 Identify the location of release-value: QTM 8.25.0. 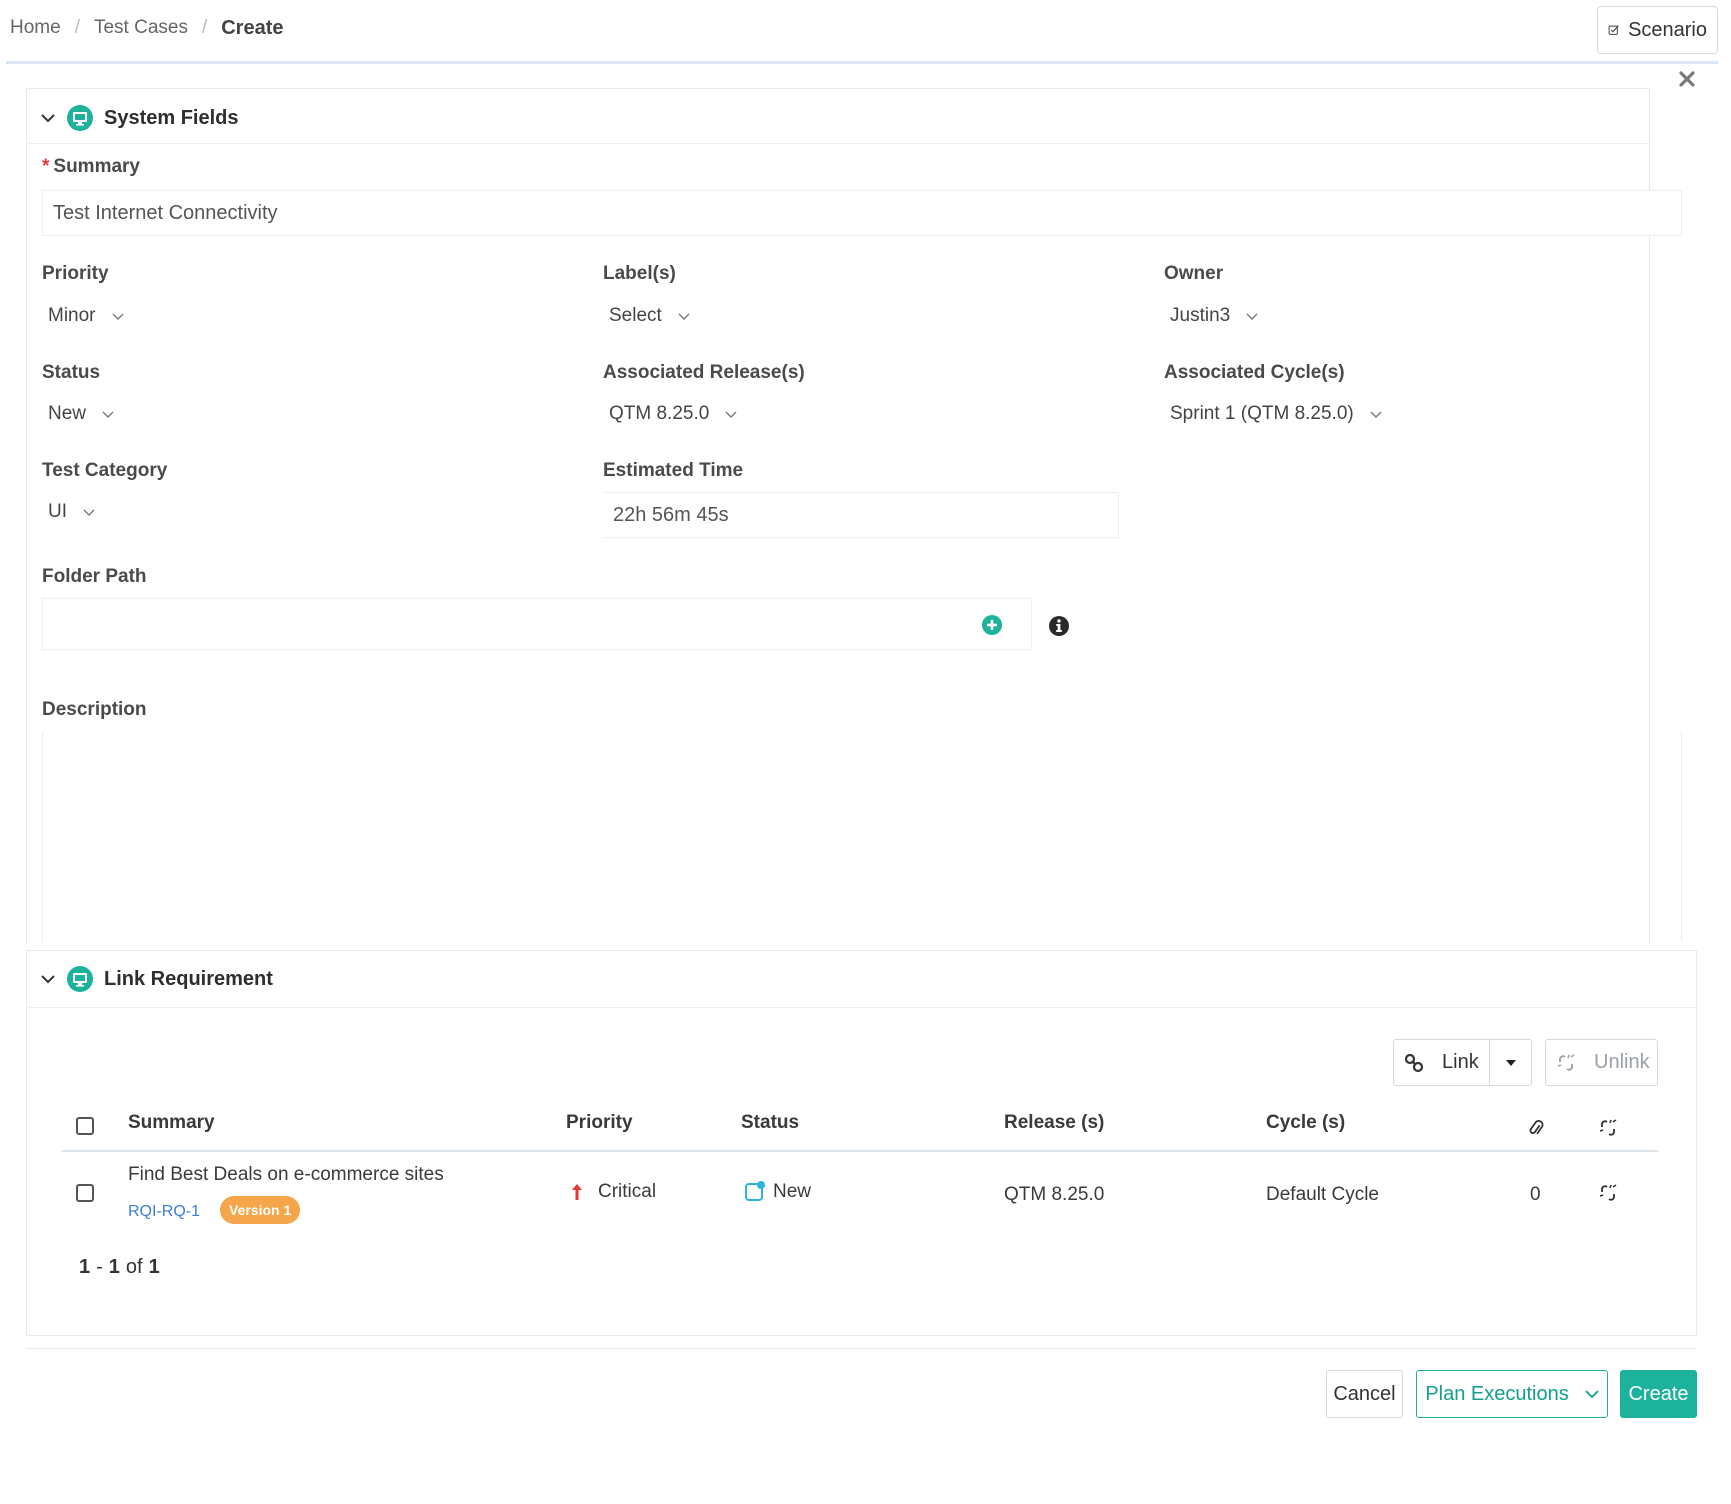
(659, 413).